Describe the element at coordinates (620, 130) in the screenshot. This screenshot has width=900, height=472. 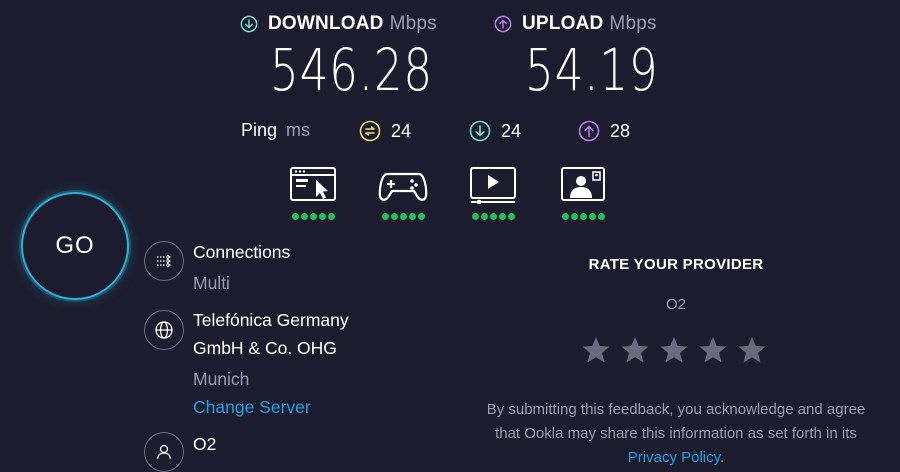
I see `ping-upload-value: 28` at that location.